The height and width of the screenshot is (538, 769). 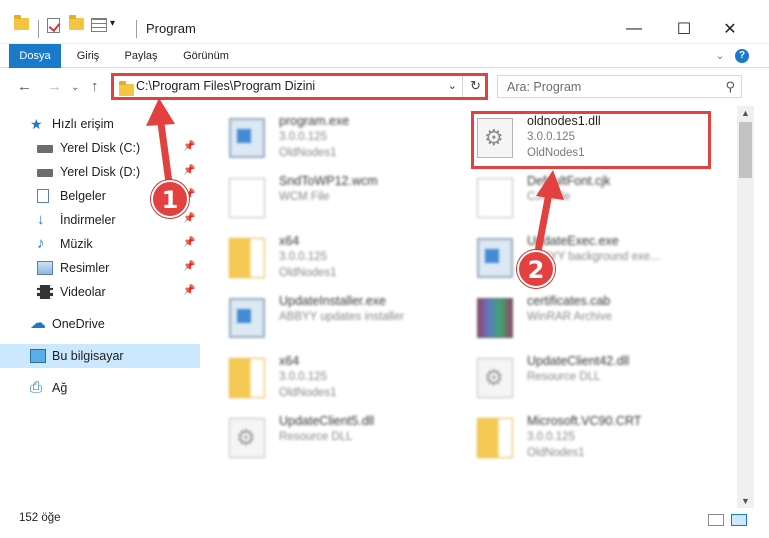 What do you see at coordinates (573, 241) in the screenshot?
I see `file-name: UpdateExec.exe` at bounding box center [573, 241].